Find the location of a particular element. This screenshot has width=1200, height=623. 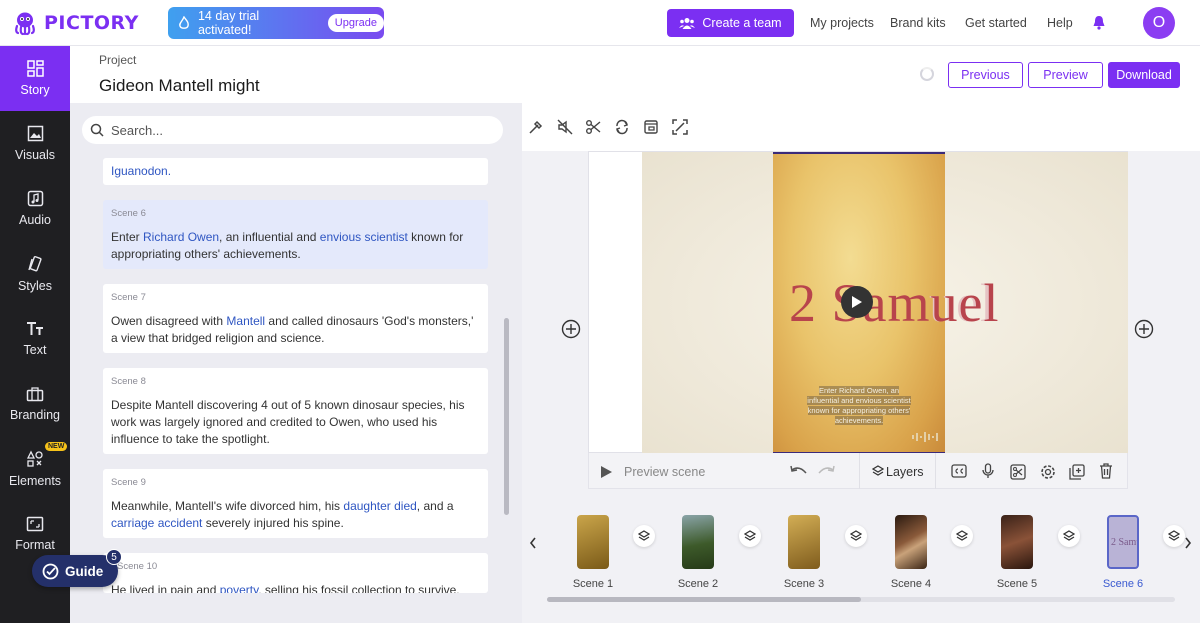

music-icon is located at coordinates (35, 198).